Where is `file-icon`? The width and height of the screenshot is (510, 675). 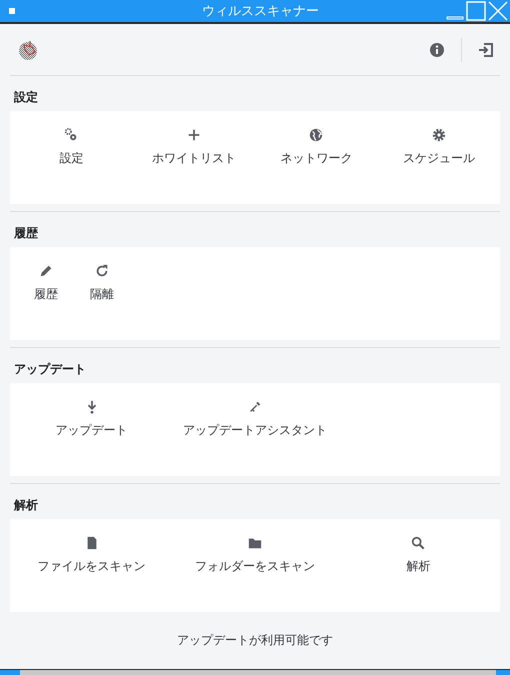 file-icon is located at coordinates (91, 543).